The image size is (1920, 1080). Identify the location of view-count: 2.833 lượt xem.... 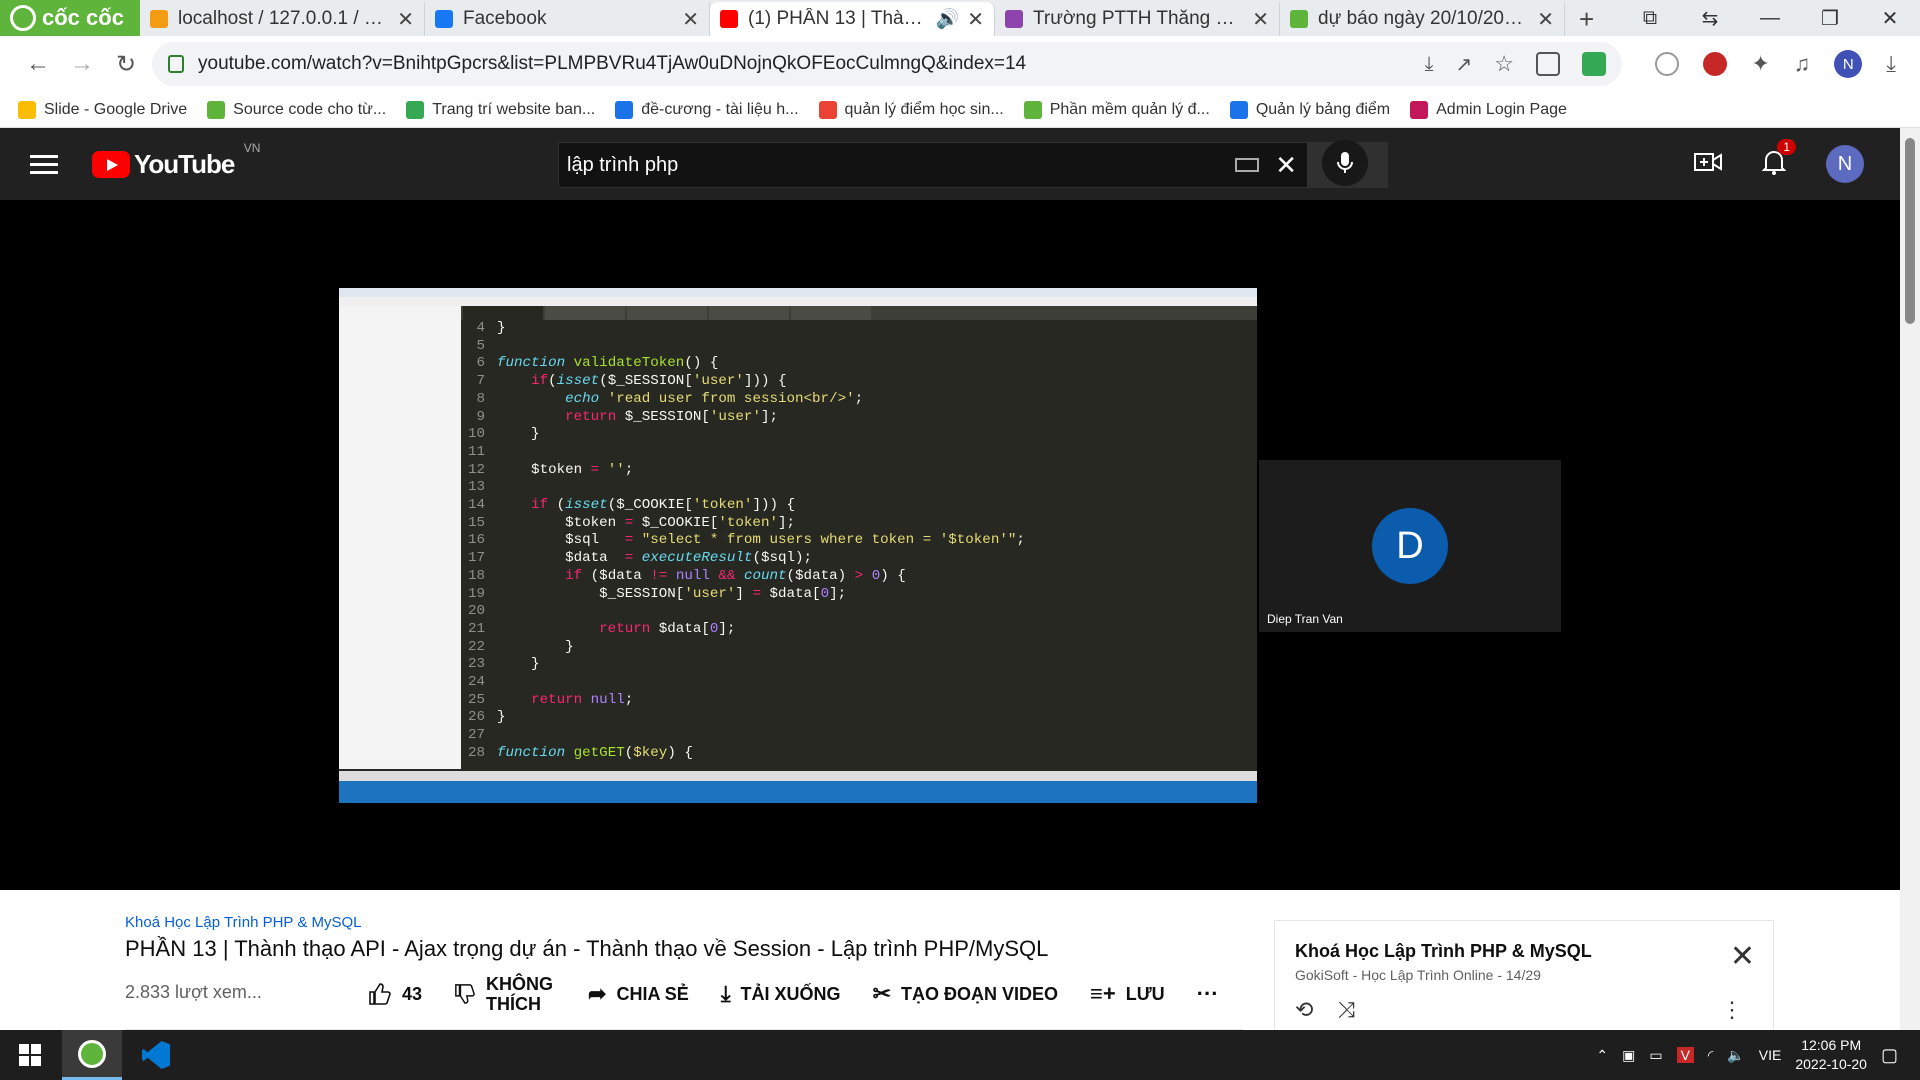
(193, 992).